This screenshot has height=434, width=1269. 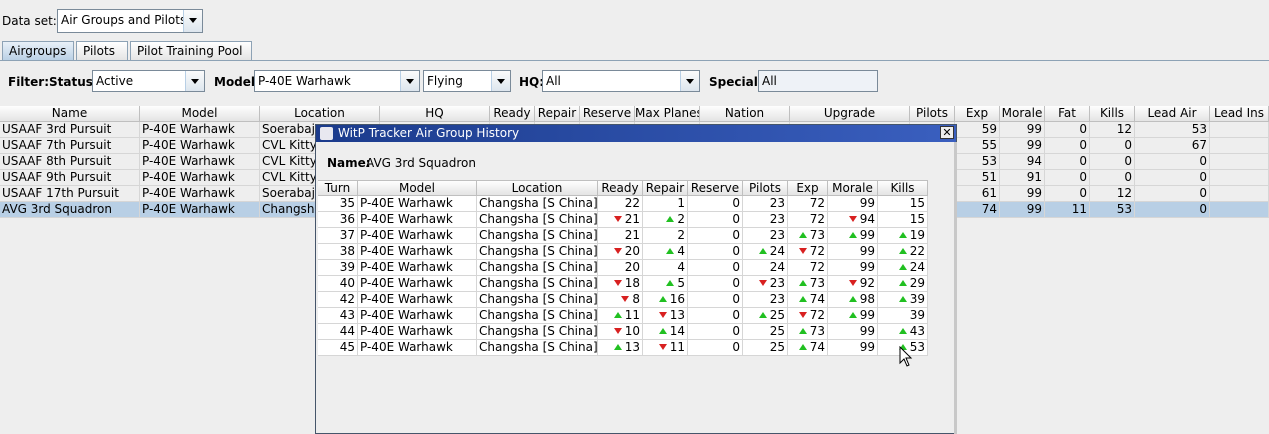 What do you see at coordinates (917, 331) in the screenshot?
I see `history-value: 43` at bounding box center [917, 331].